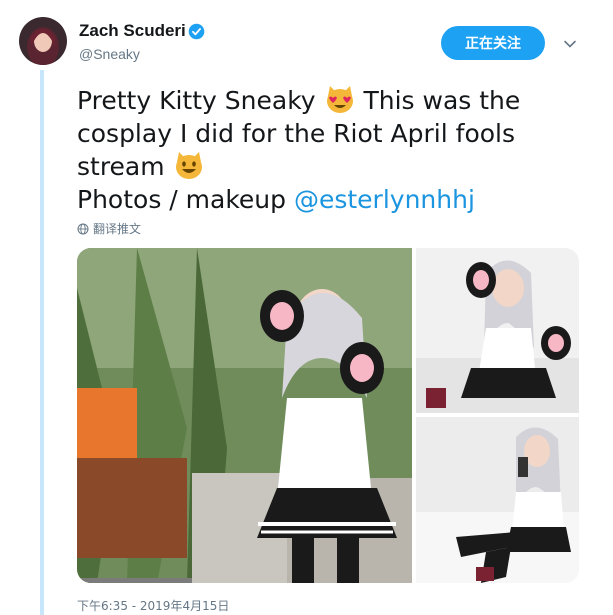 The width and height of the screenshot is (613, 615). Describe the element at coordinates (296, 133) in the screenshot. I see `tweet-line-2: cosplay I did for the Riot April fools` at that location.